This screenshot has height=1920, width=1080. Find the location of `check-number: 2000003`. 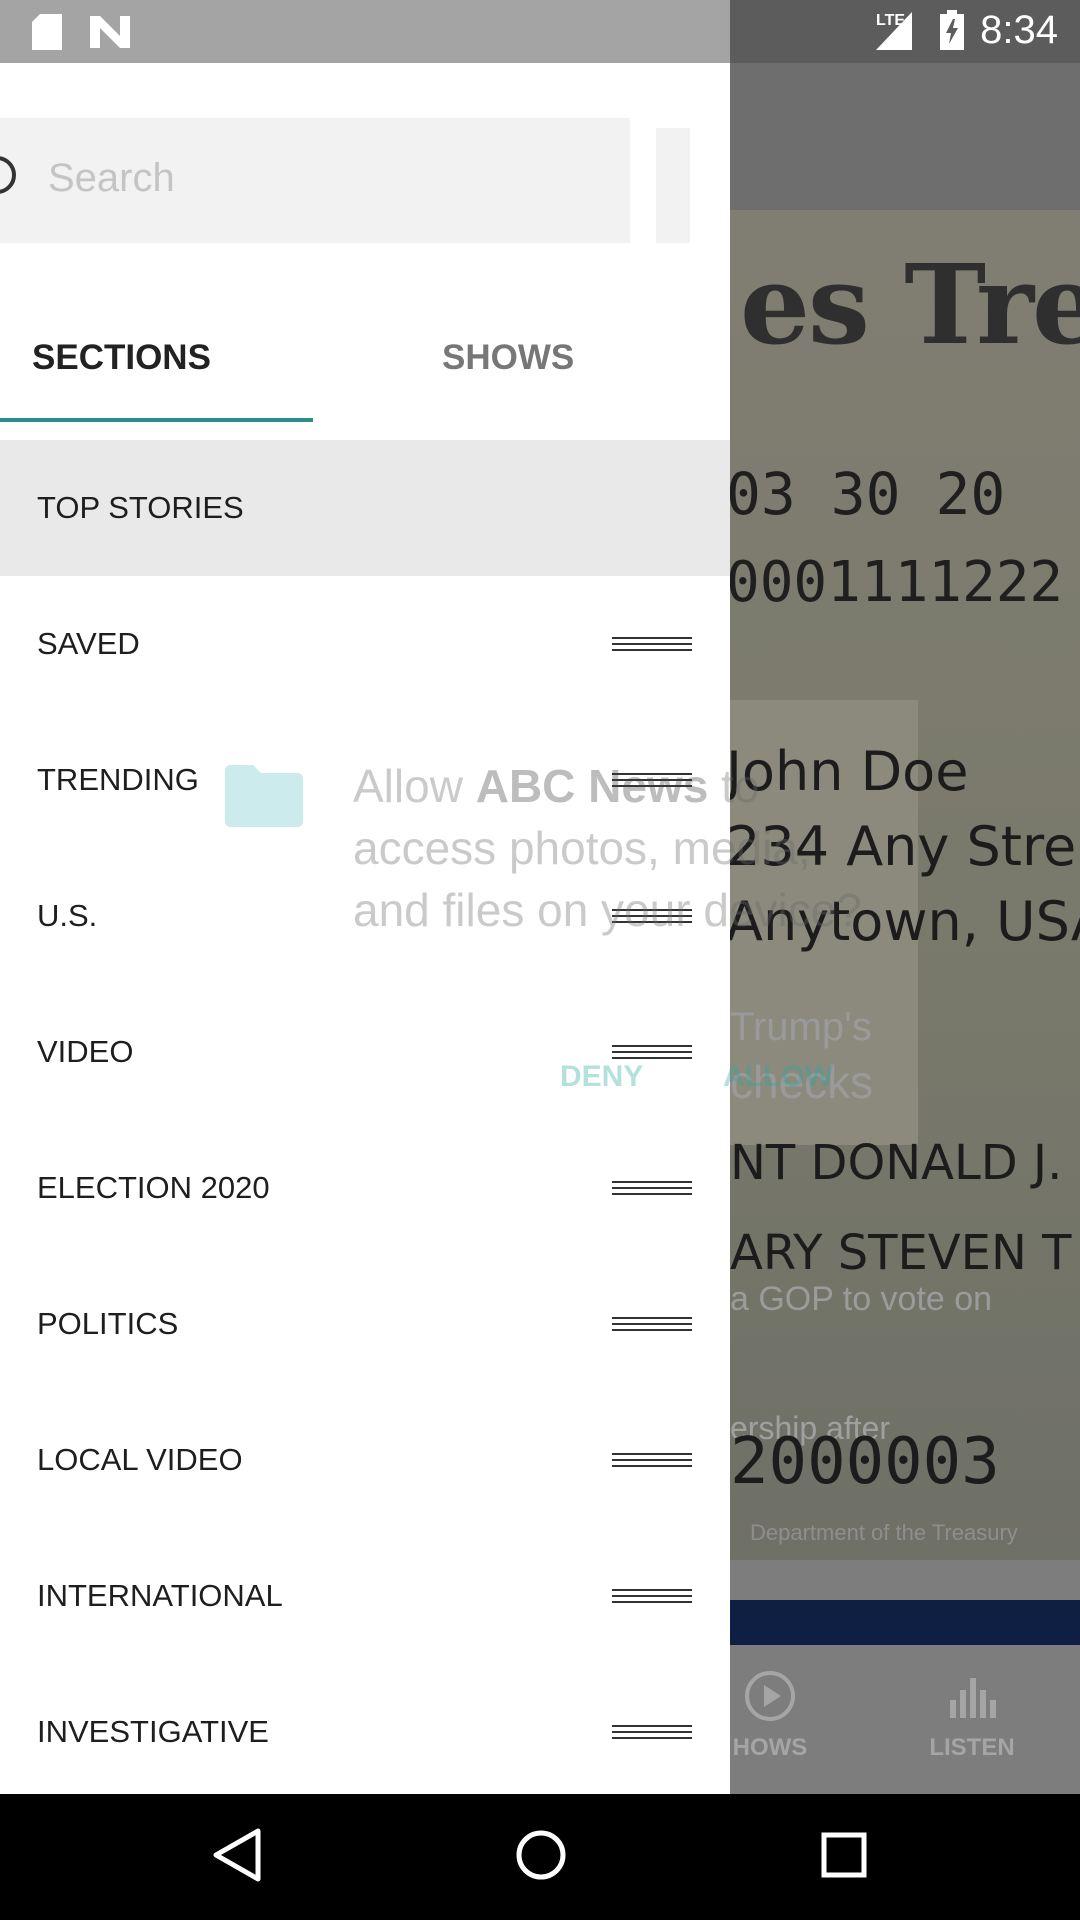

check-number: 2000003 is located at coordinates (865, 1462).